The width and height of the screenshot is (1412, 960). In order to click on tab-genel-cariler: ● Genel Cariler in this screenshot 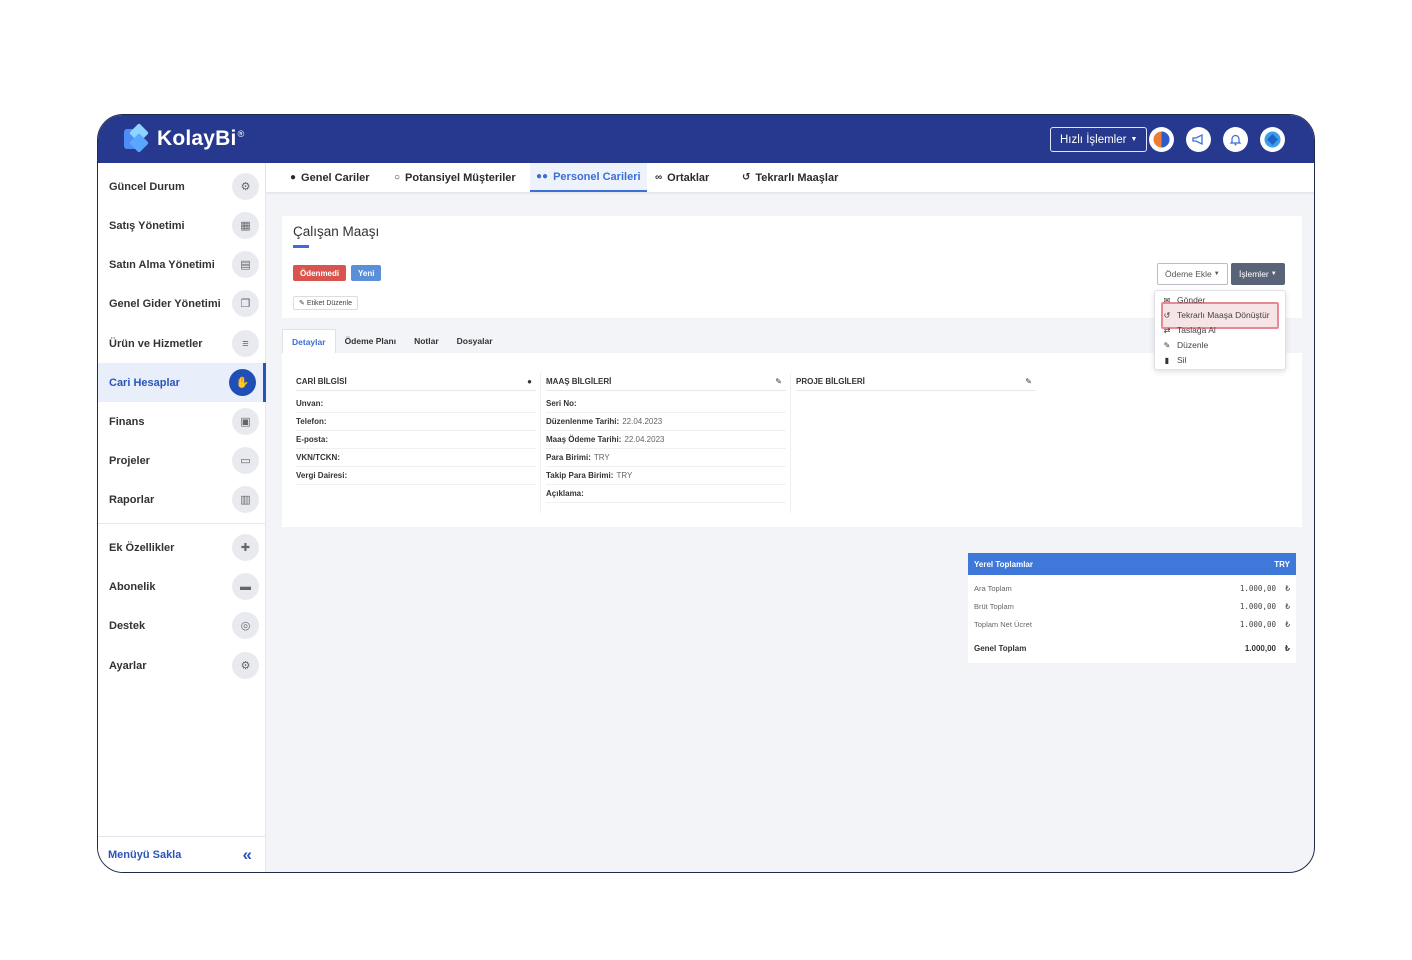, I will do `click(330, 177)`.